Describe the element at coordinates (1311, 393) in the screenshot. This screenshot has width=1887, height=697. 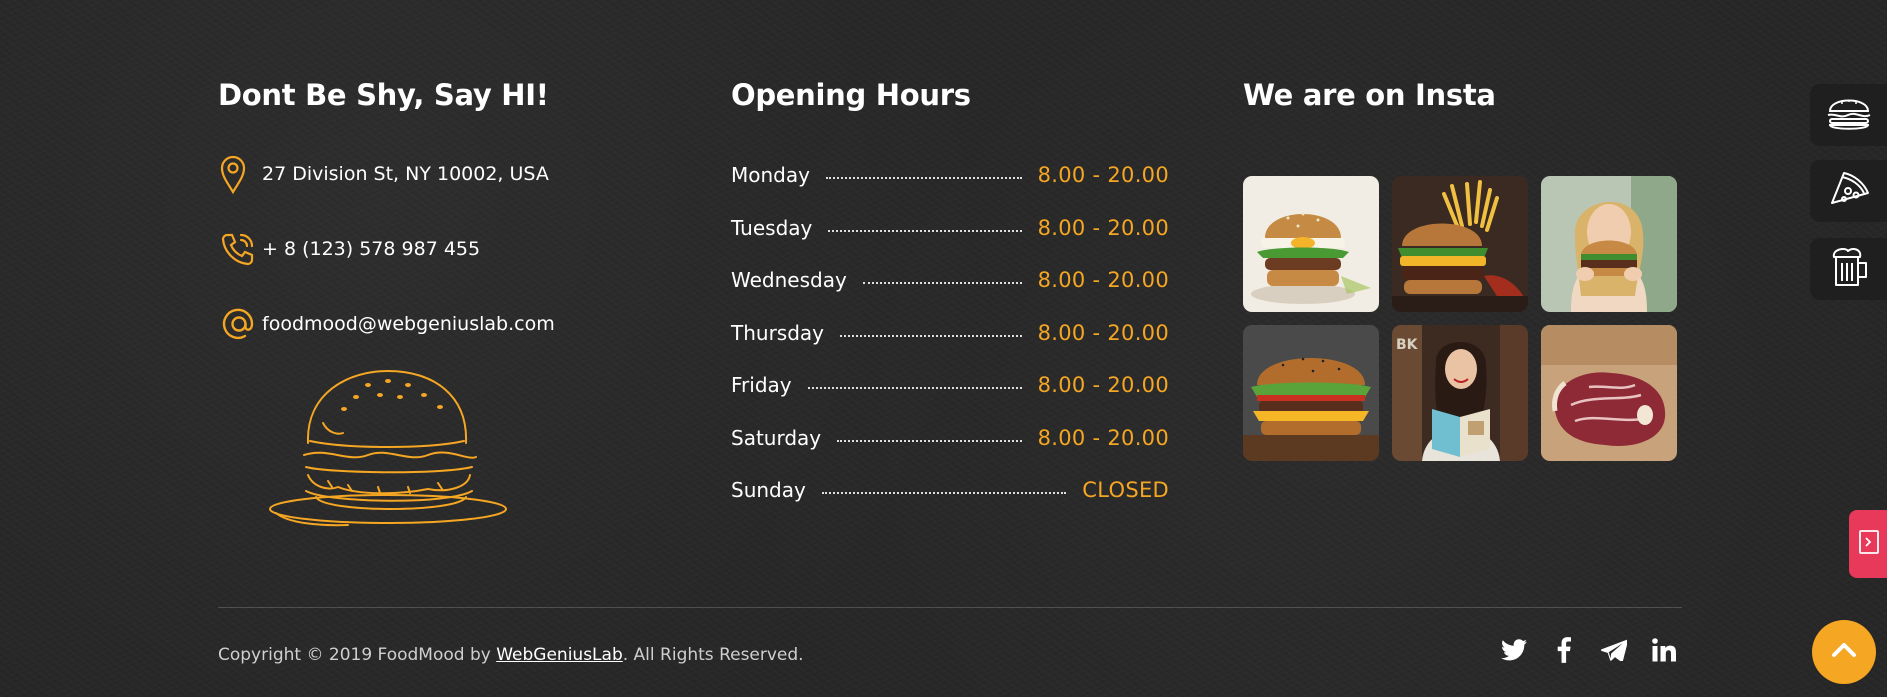
I see `cheeseburger-photo` at that location.